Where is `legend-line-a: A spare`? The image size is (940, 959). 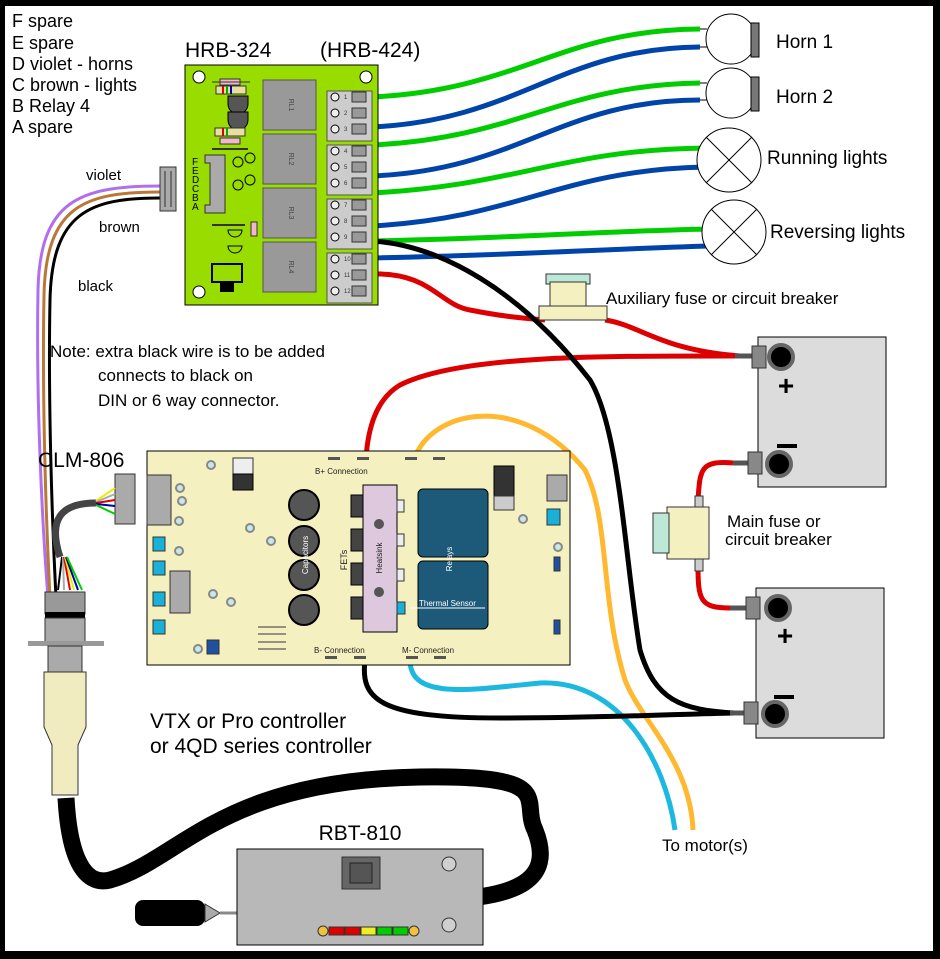 legend-line-a: A spare is located at coordinates (42, 127).